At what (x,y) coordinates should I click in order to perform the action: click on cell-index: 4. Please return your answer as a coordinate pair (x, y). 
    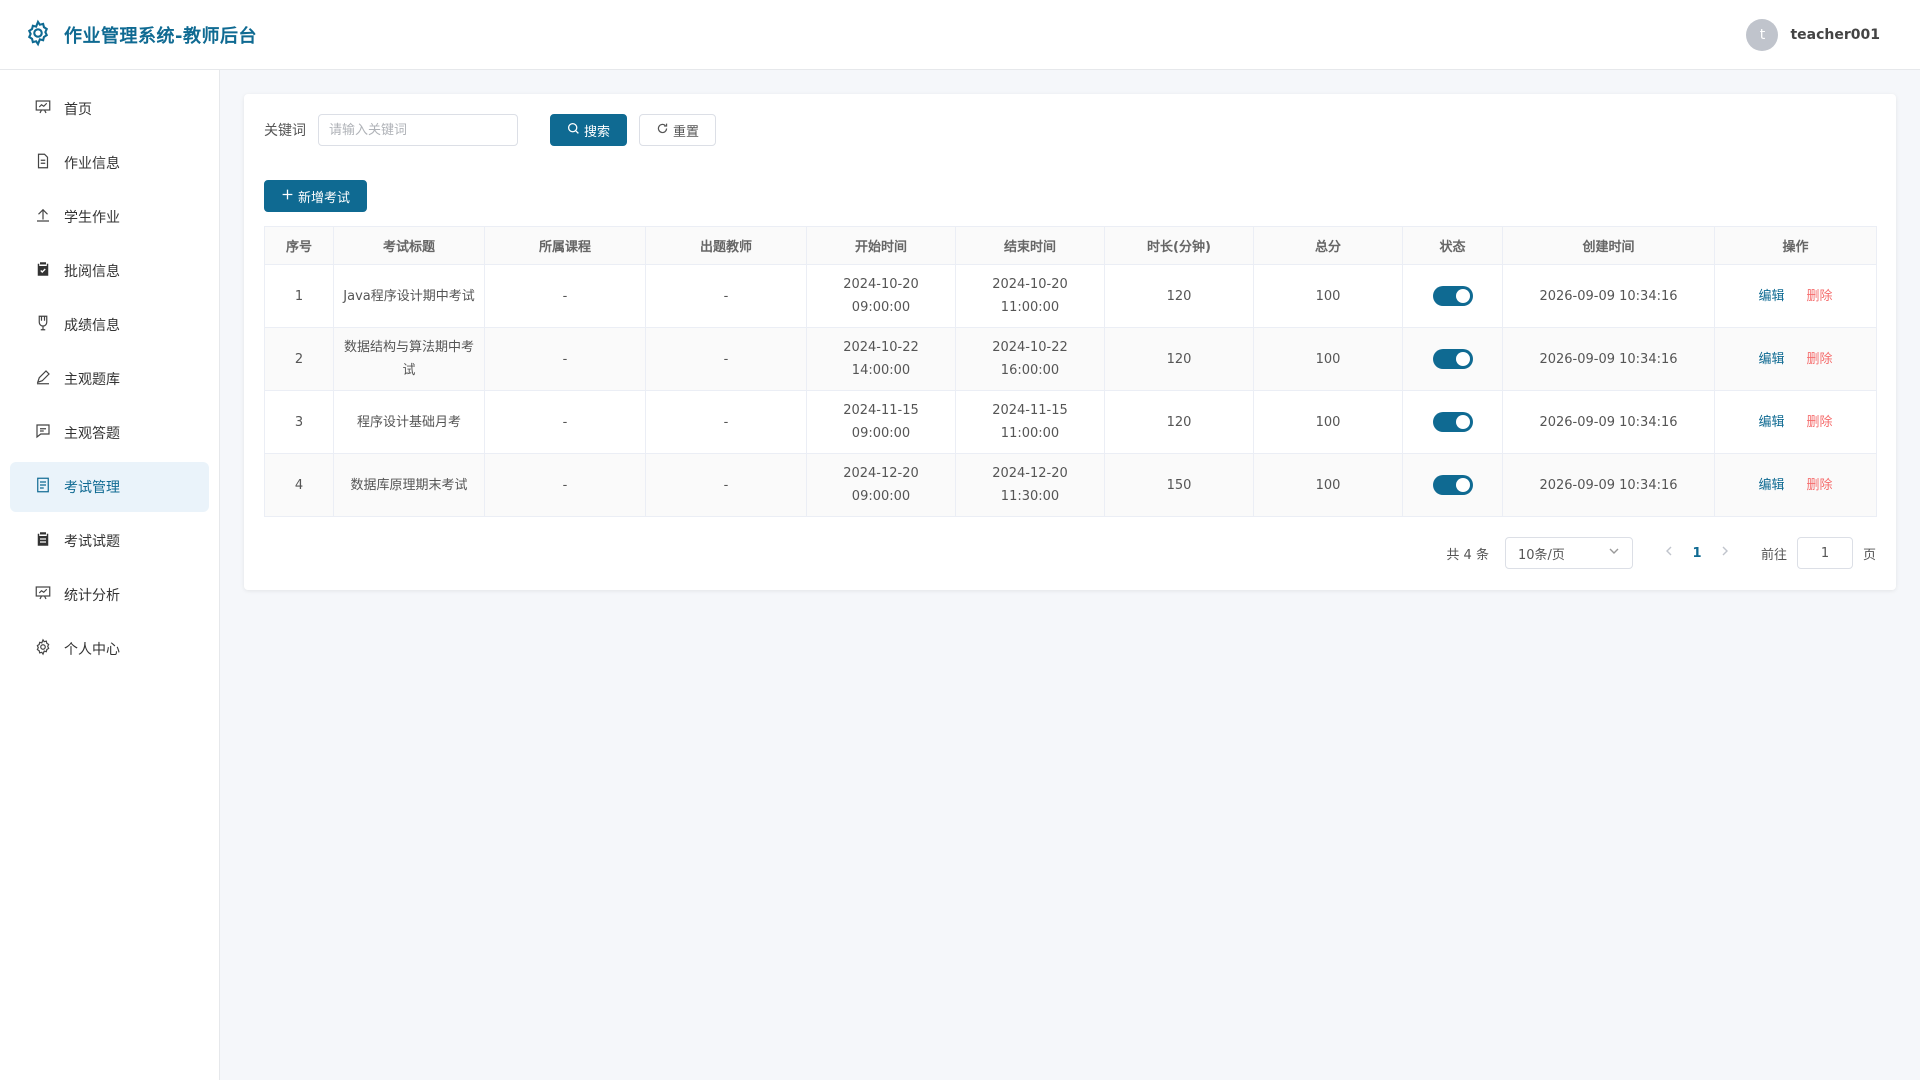
    Looking at the image, I should click on (299, 485).